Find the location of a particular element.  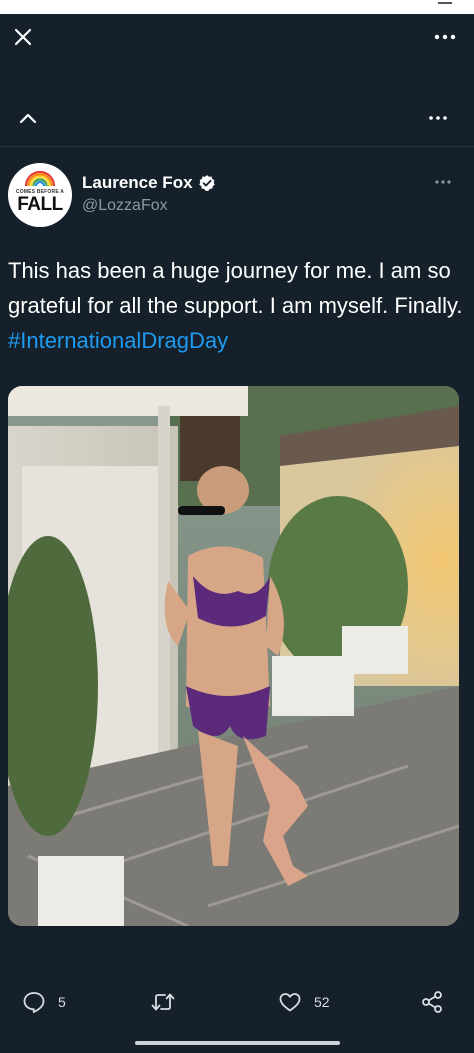

avatar: COMES BEFORE A FALL is located at coordinates (40, 195).